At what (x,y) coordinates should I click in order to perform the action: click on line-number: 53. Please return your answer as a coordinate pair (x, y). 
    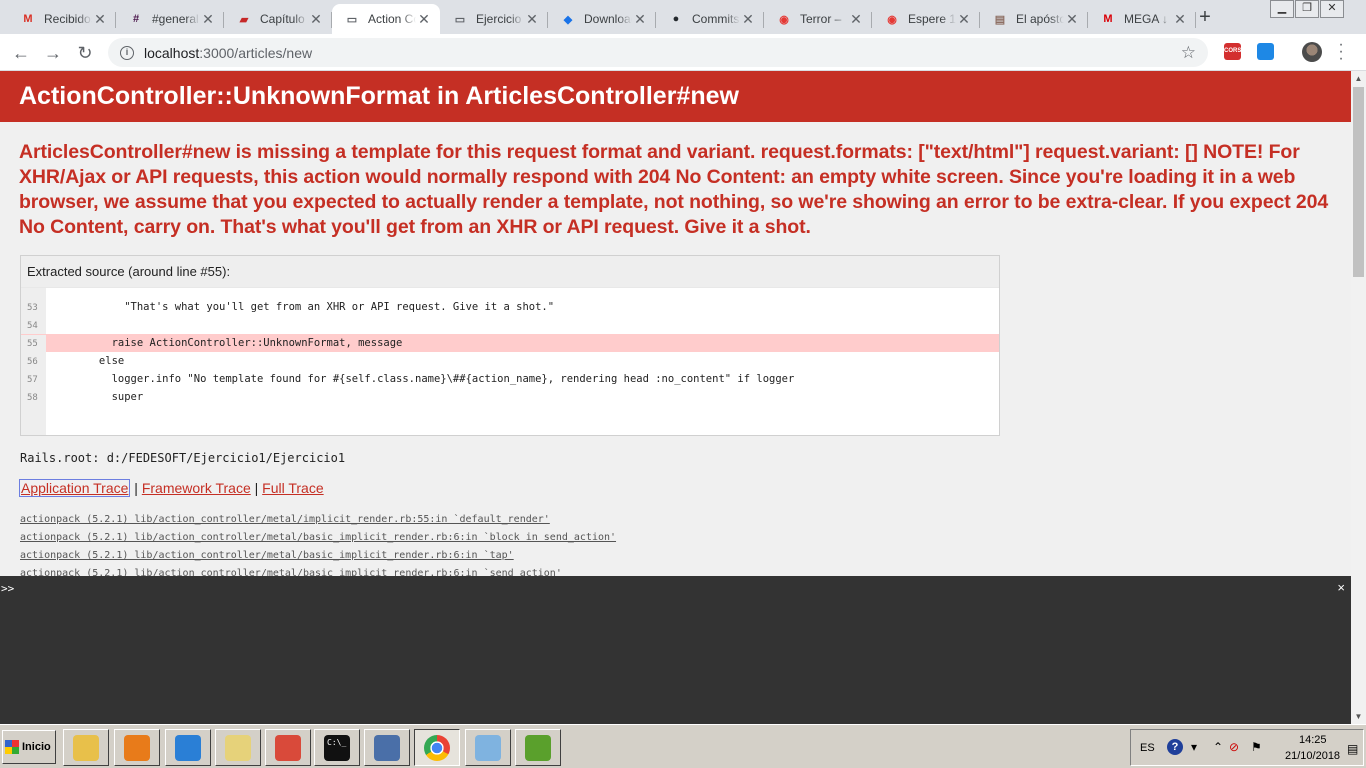
    Looking at the image, I should click on (32, 308).